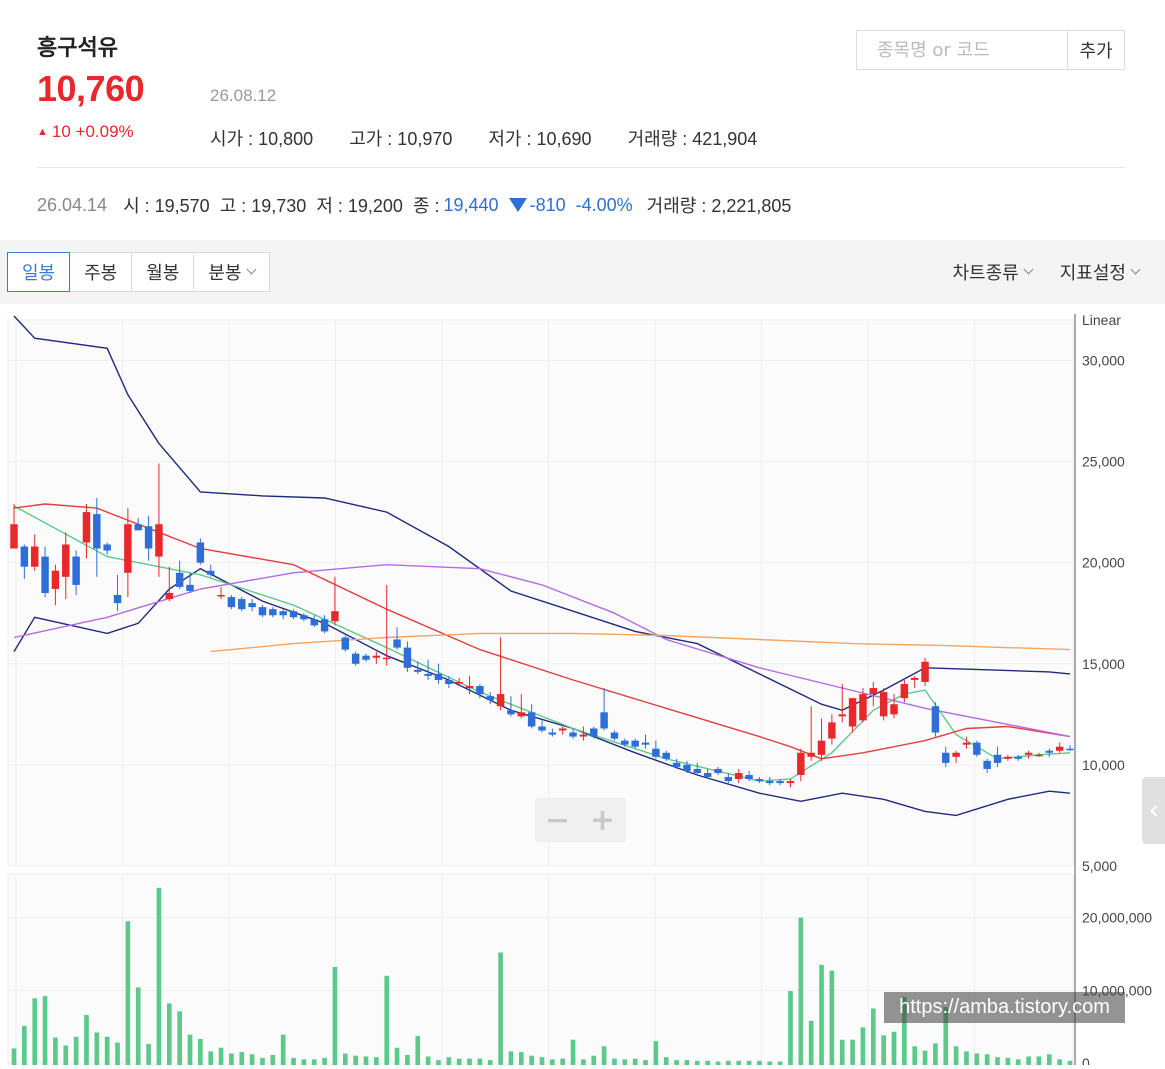  I want to click on tab-monthly: 월봉, so click(163, 272).